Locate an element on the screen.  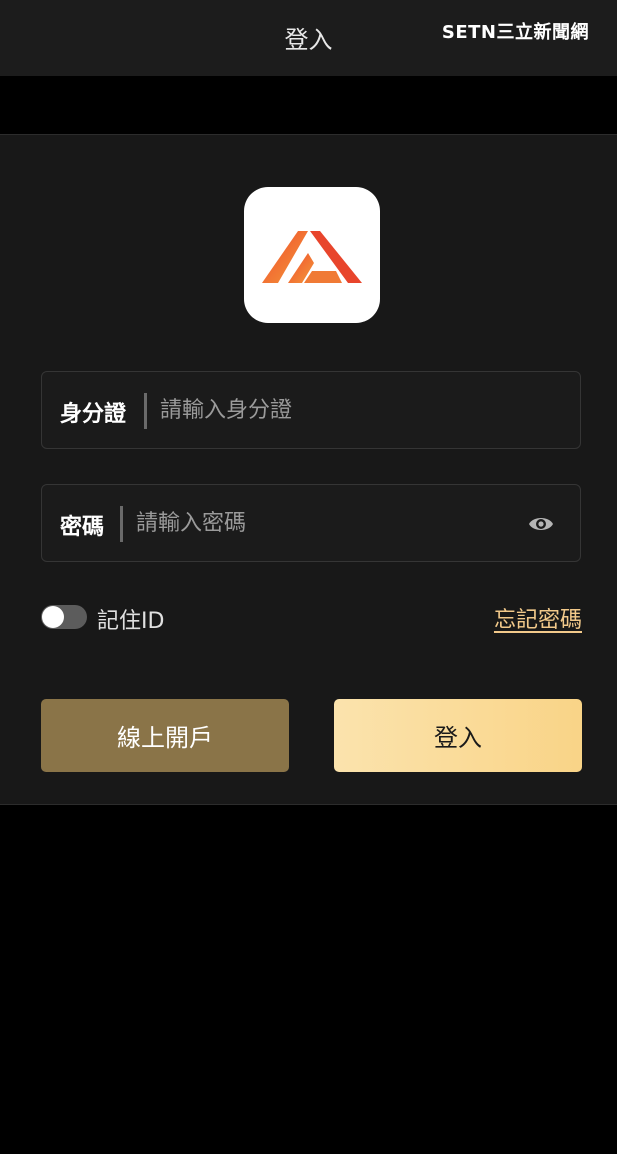
remember-id-toggle is located at coordinates (64, 617).